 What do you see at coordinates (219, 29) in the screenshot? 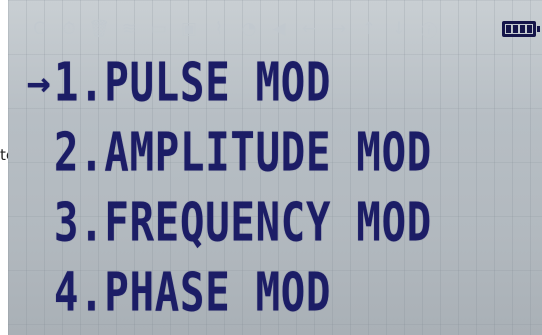
I see `thermometer-icon: ⌇` at bounding box center [219, 29].